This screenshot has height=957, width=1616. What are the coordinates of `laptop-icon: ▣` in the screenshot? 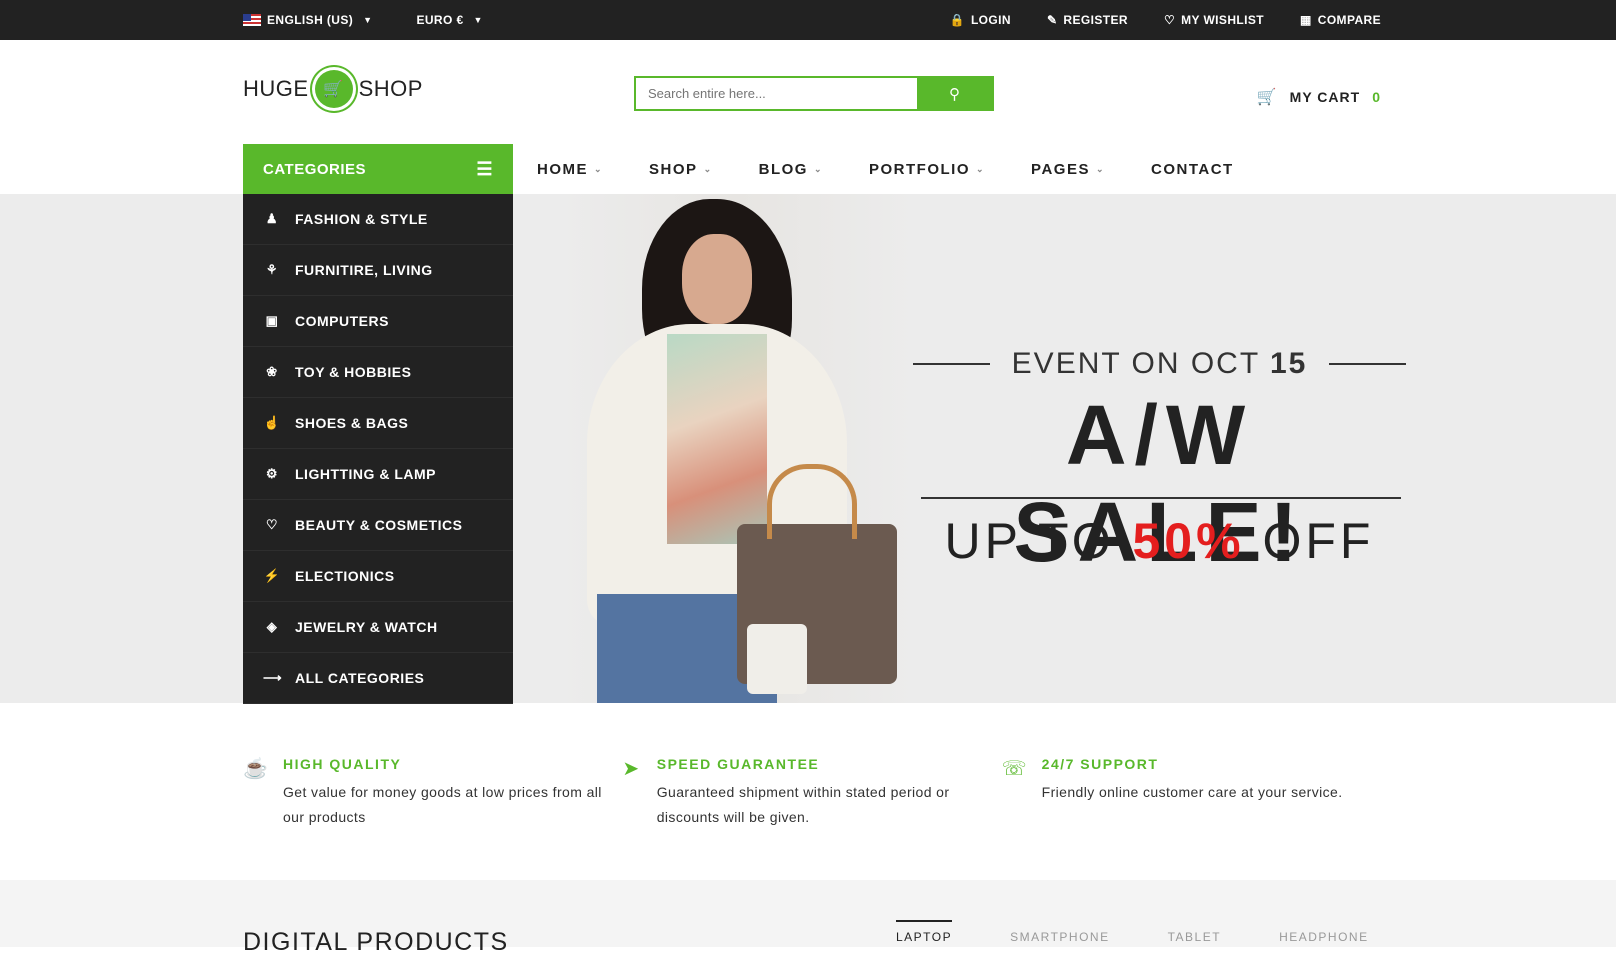 It's located at (272, 320).